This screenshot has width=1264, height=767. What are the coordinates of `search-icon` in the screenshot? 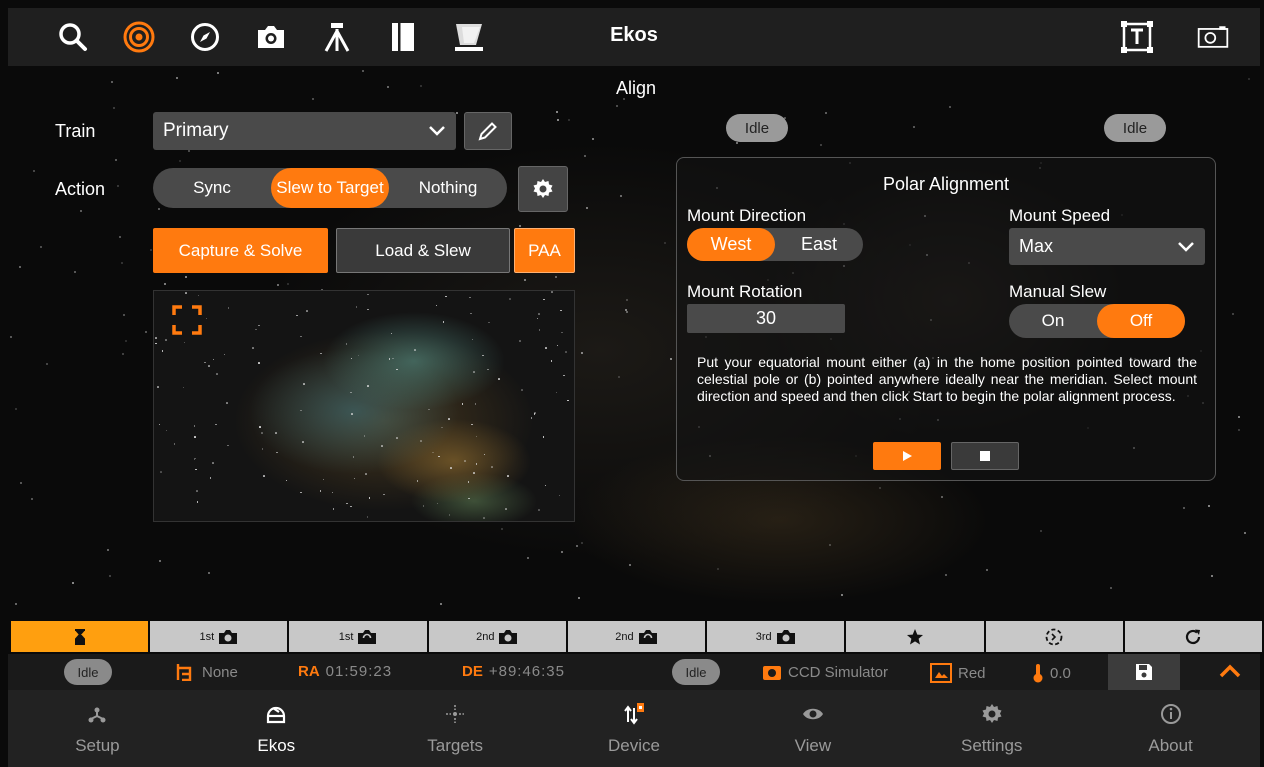 It's located at (73, 37).